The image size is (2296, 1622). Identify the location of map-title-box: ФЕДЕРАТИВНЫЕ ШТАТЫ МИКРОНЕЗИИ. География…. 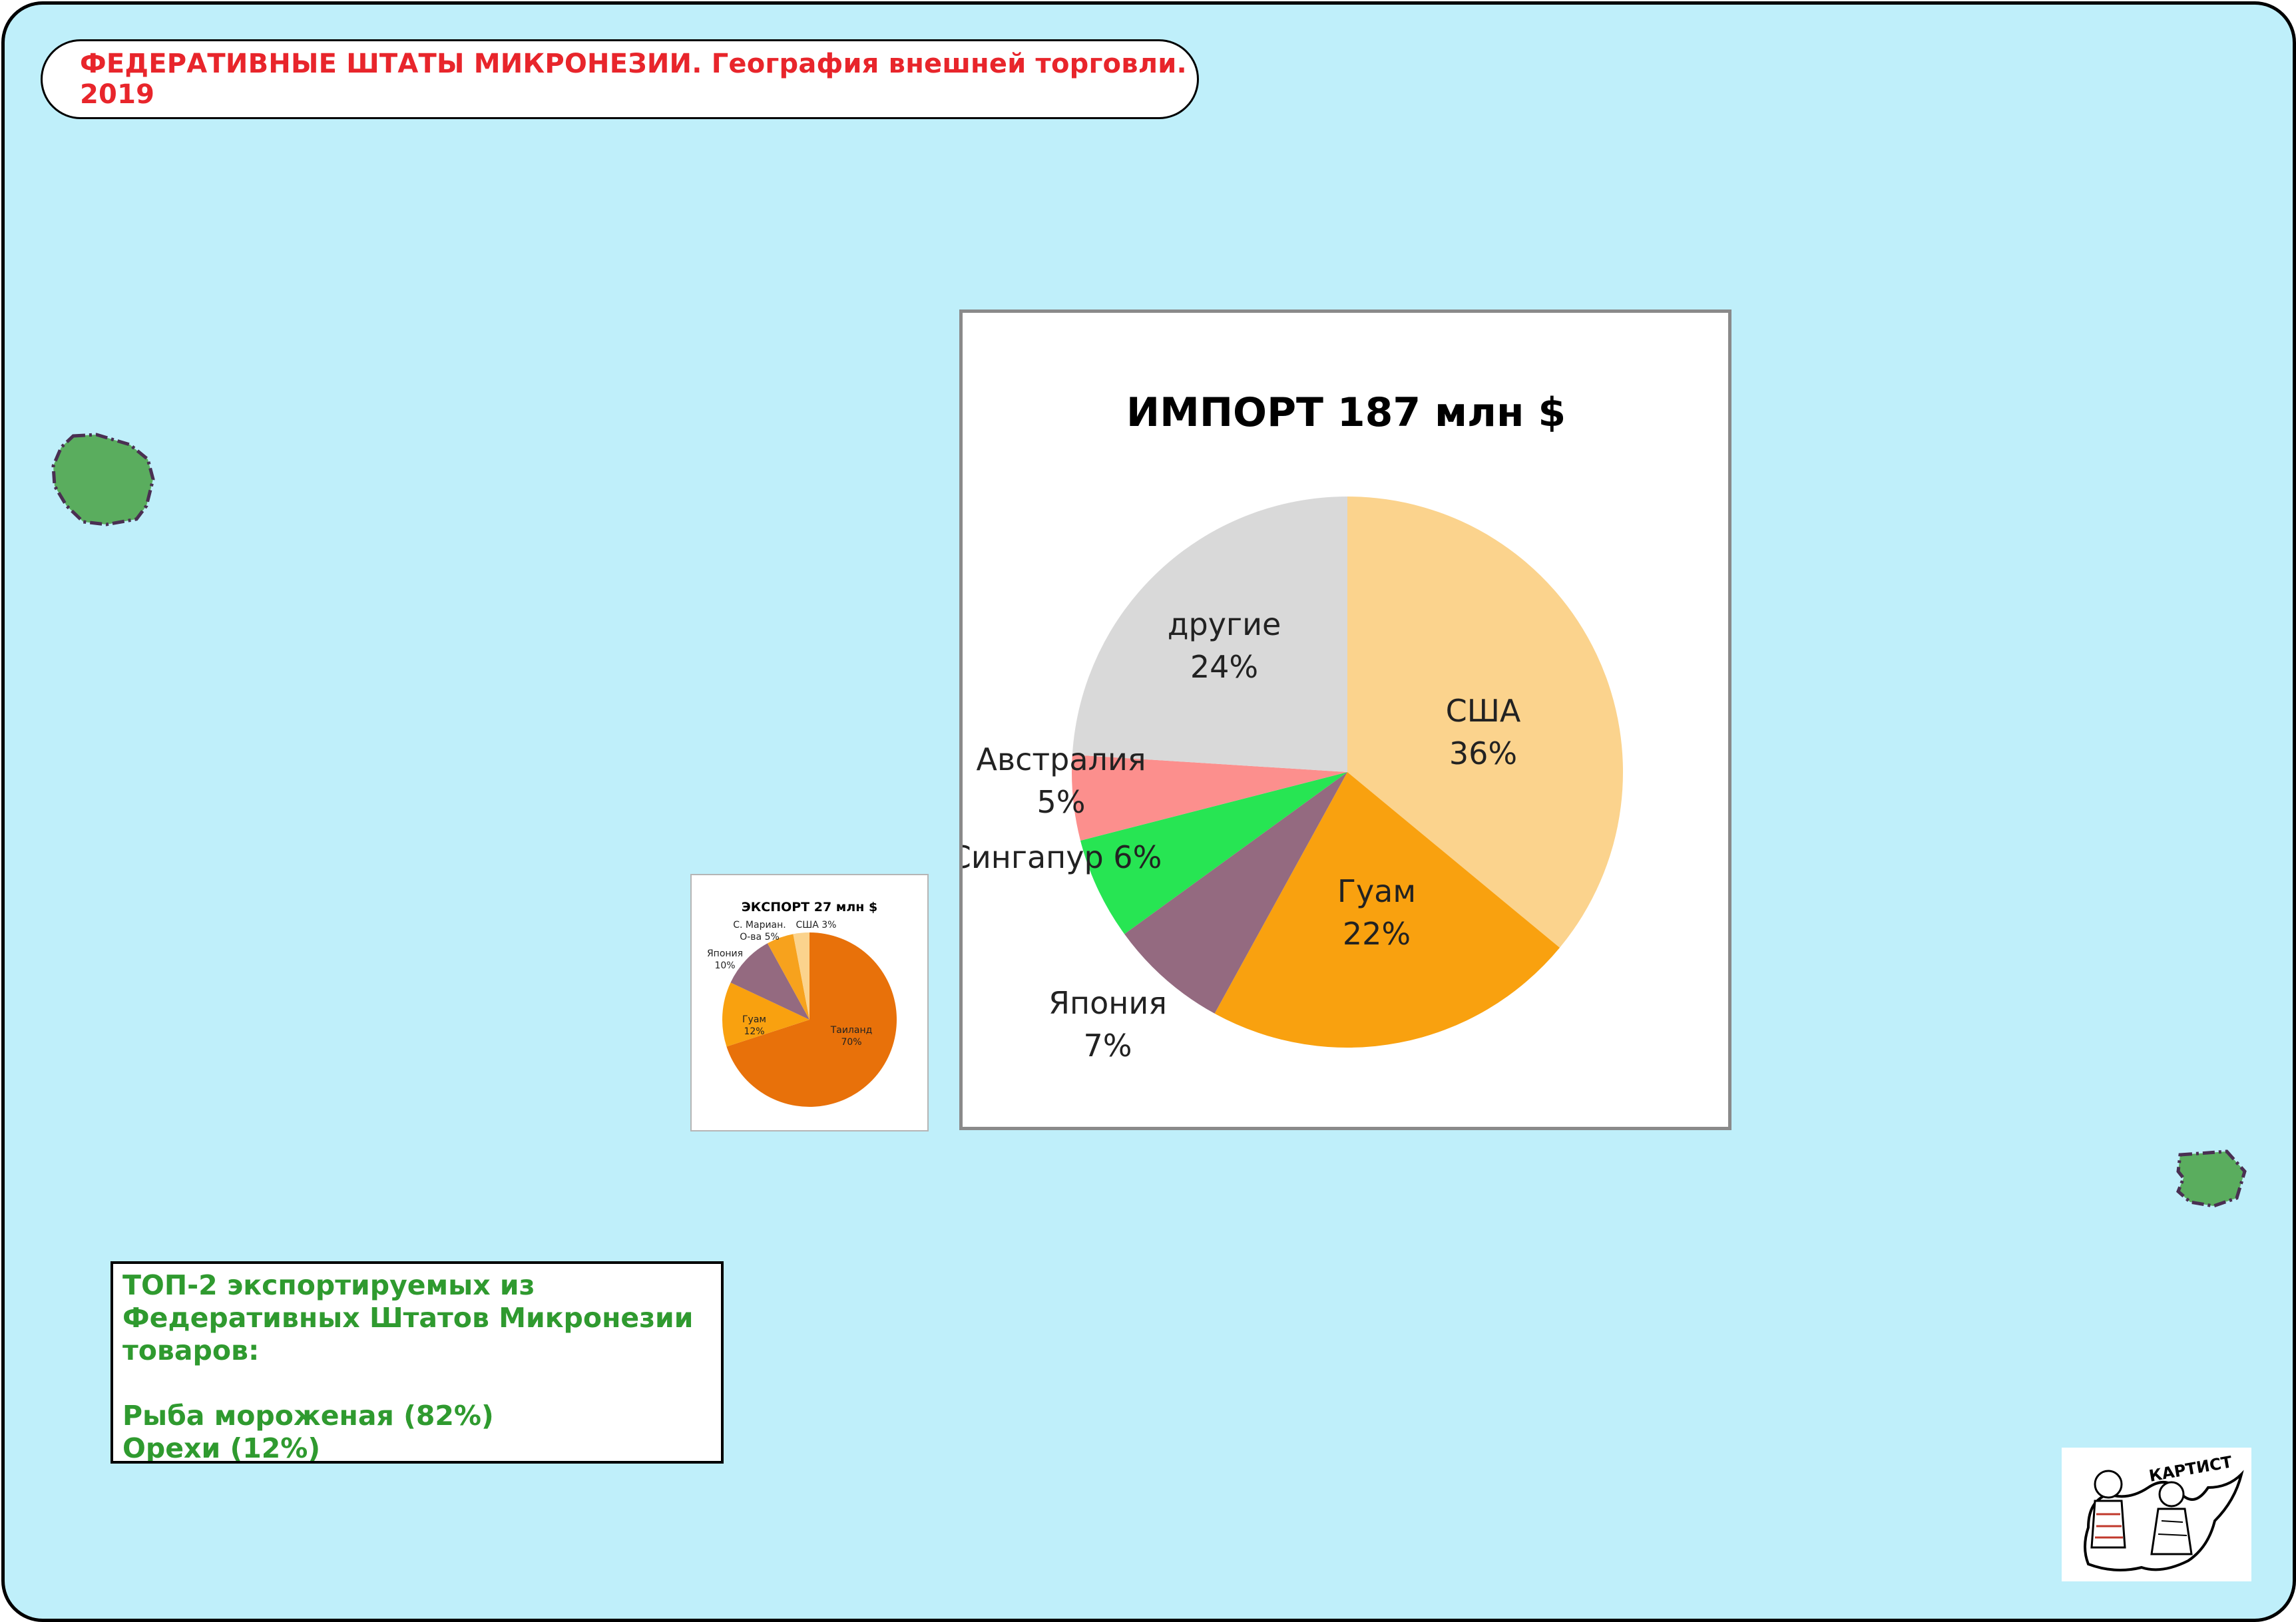
(620, 79).